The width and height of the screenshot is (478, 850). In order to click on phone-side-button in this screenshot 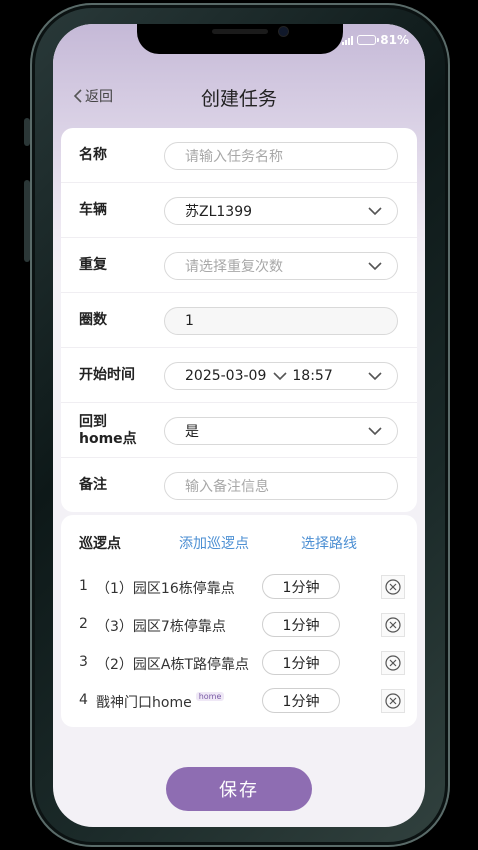, I will do `click(27, 132)`.